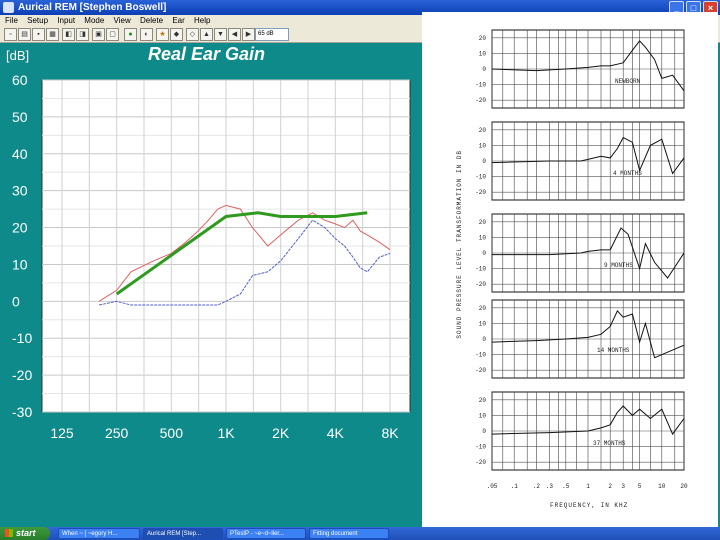  I want to click on scan-panel-label: 9 MONTHS, so click(618, 265).